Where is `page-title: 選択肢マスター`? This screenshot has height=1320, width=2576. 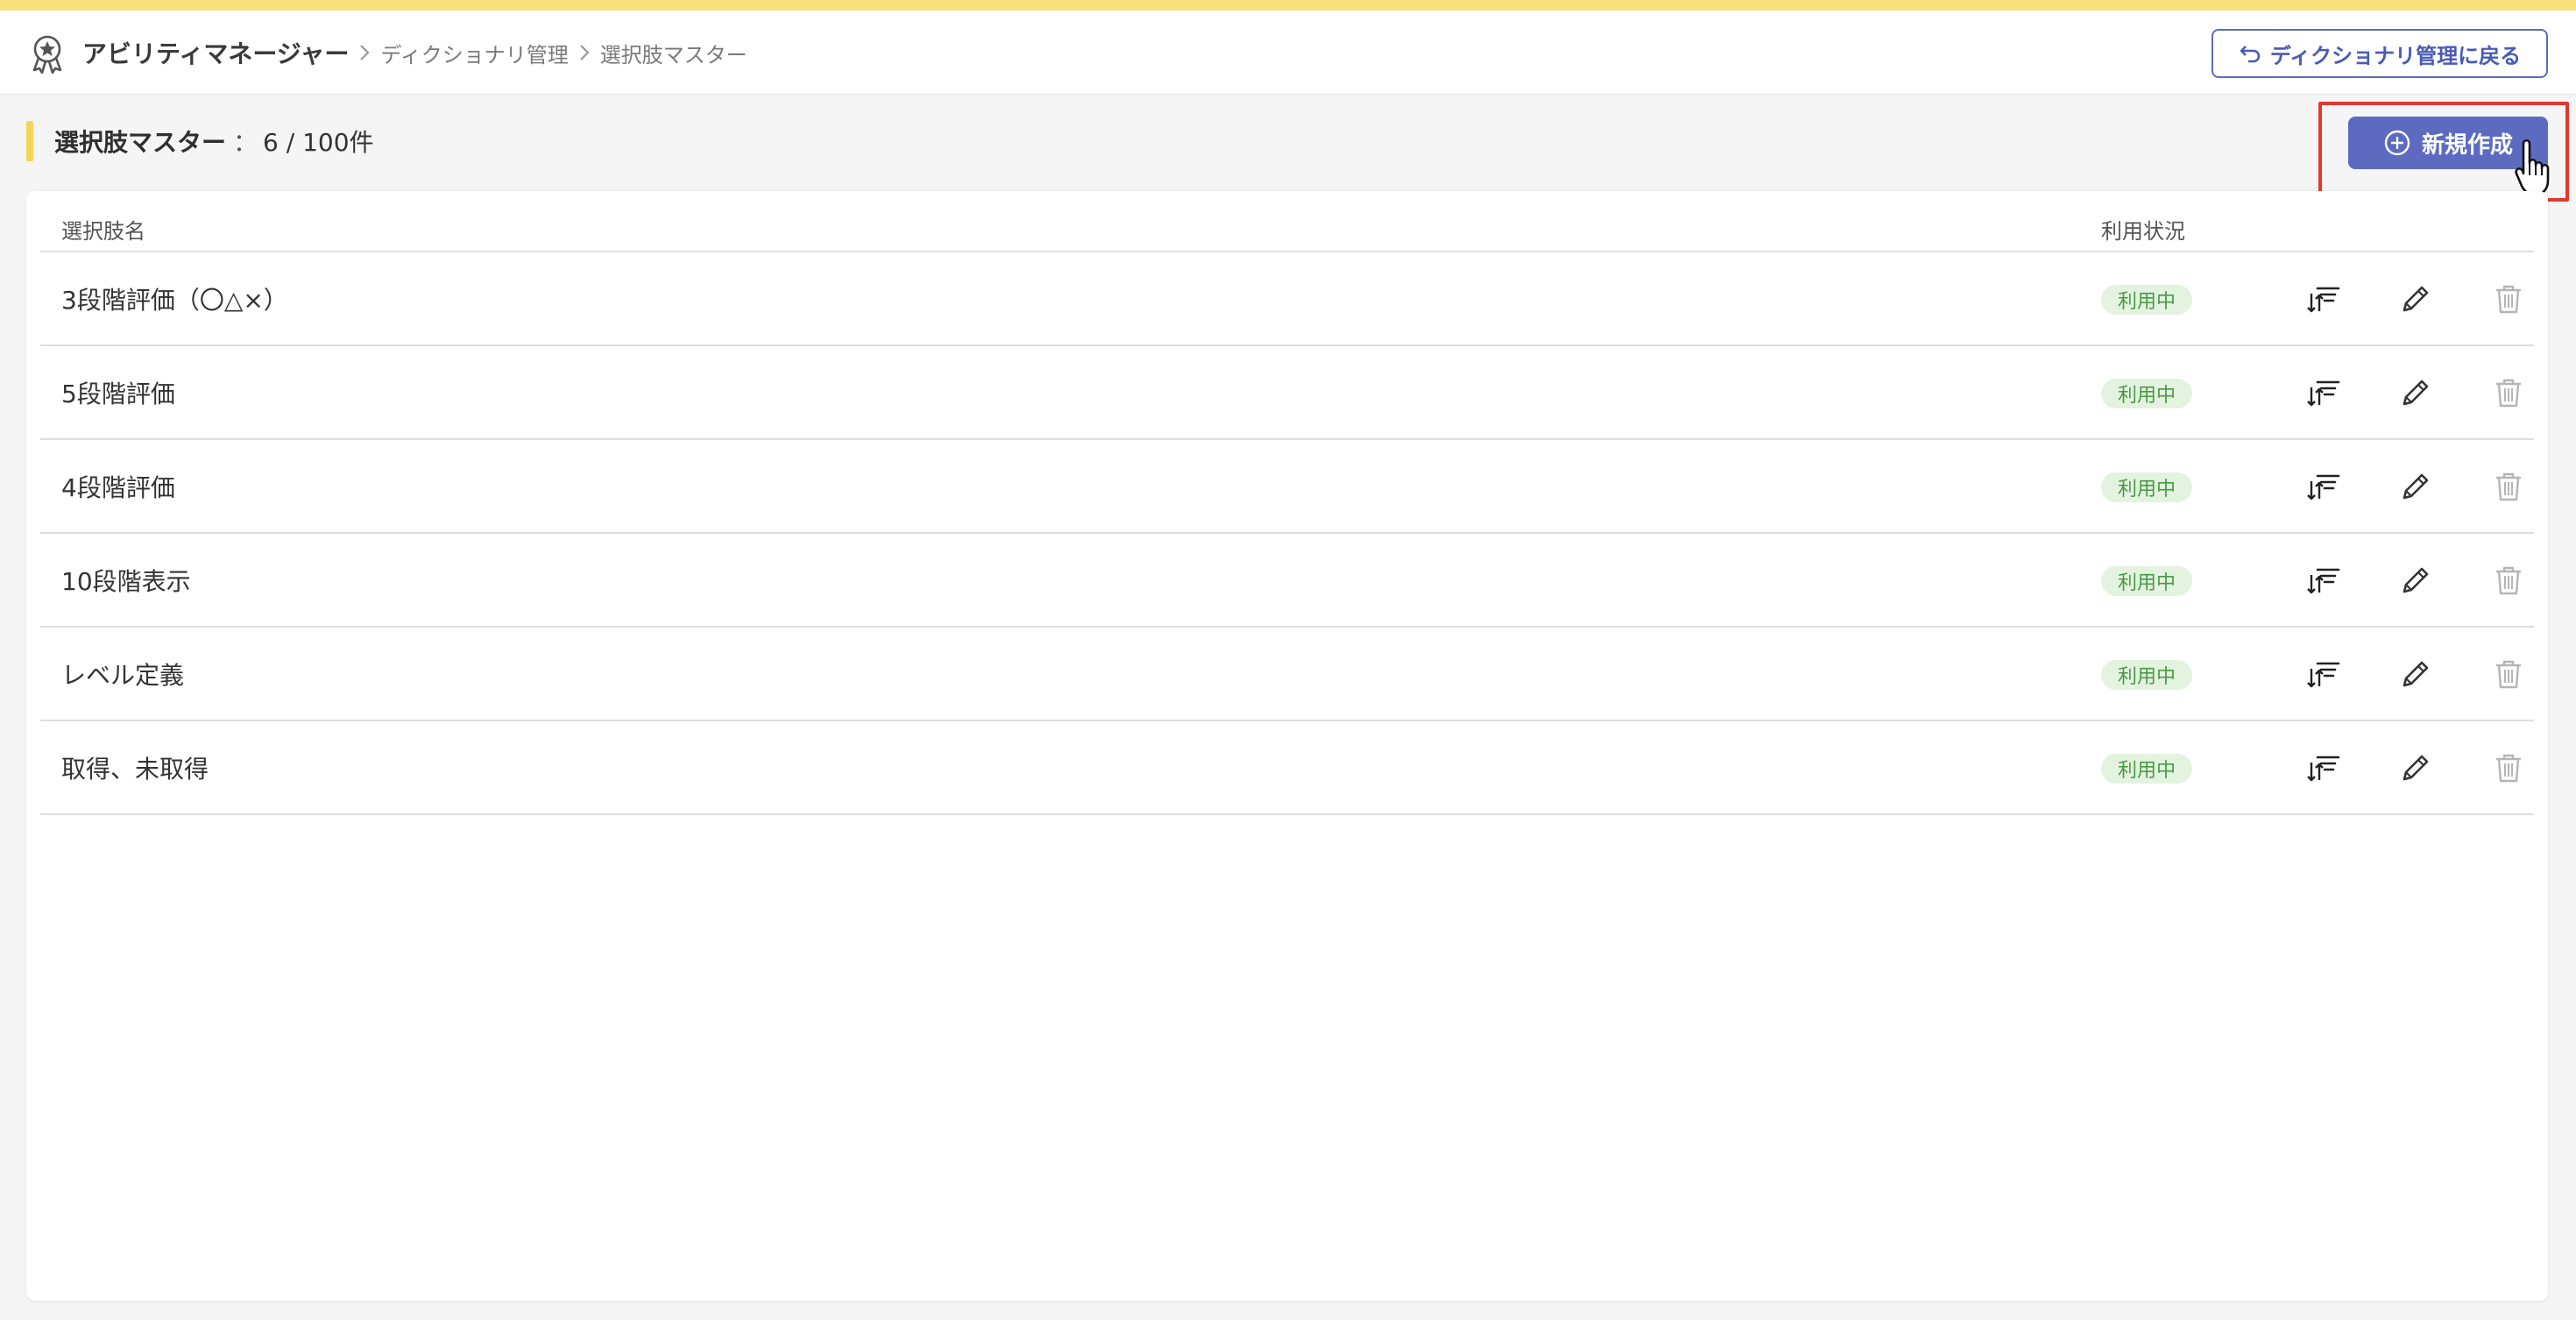
page-title: 選択肢マスター is located at coordinates (140, 142).